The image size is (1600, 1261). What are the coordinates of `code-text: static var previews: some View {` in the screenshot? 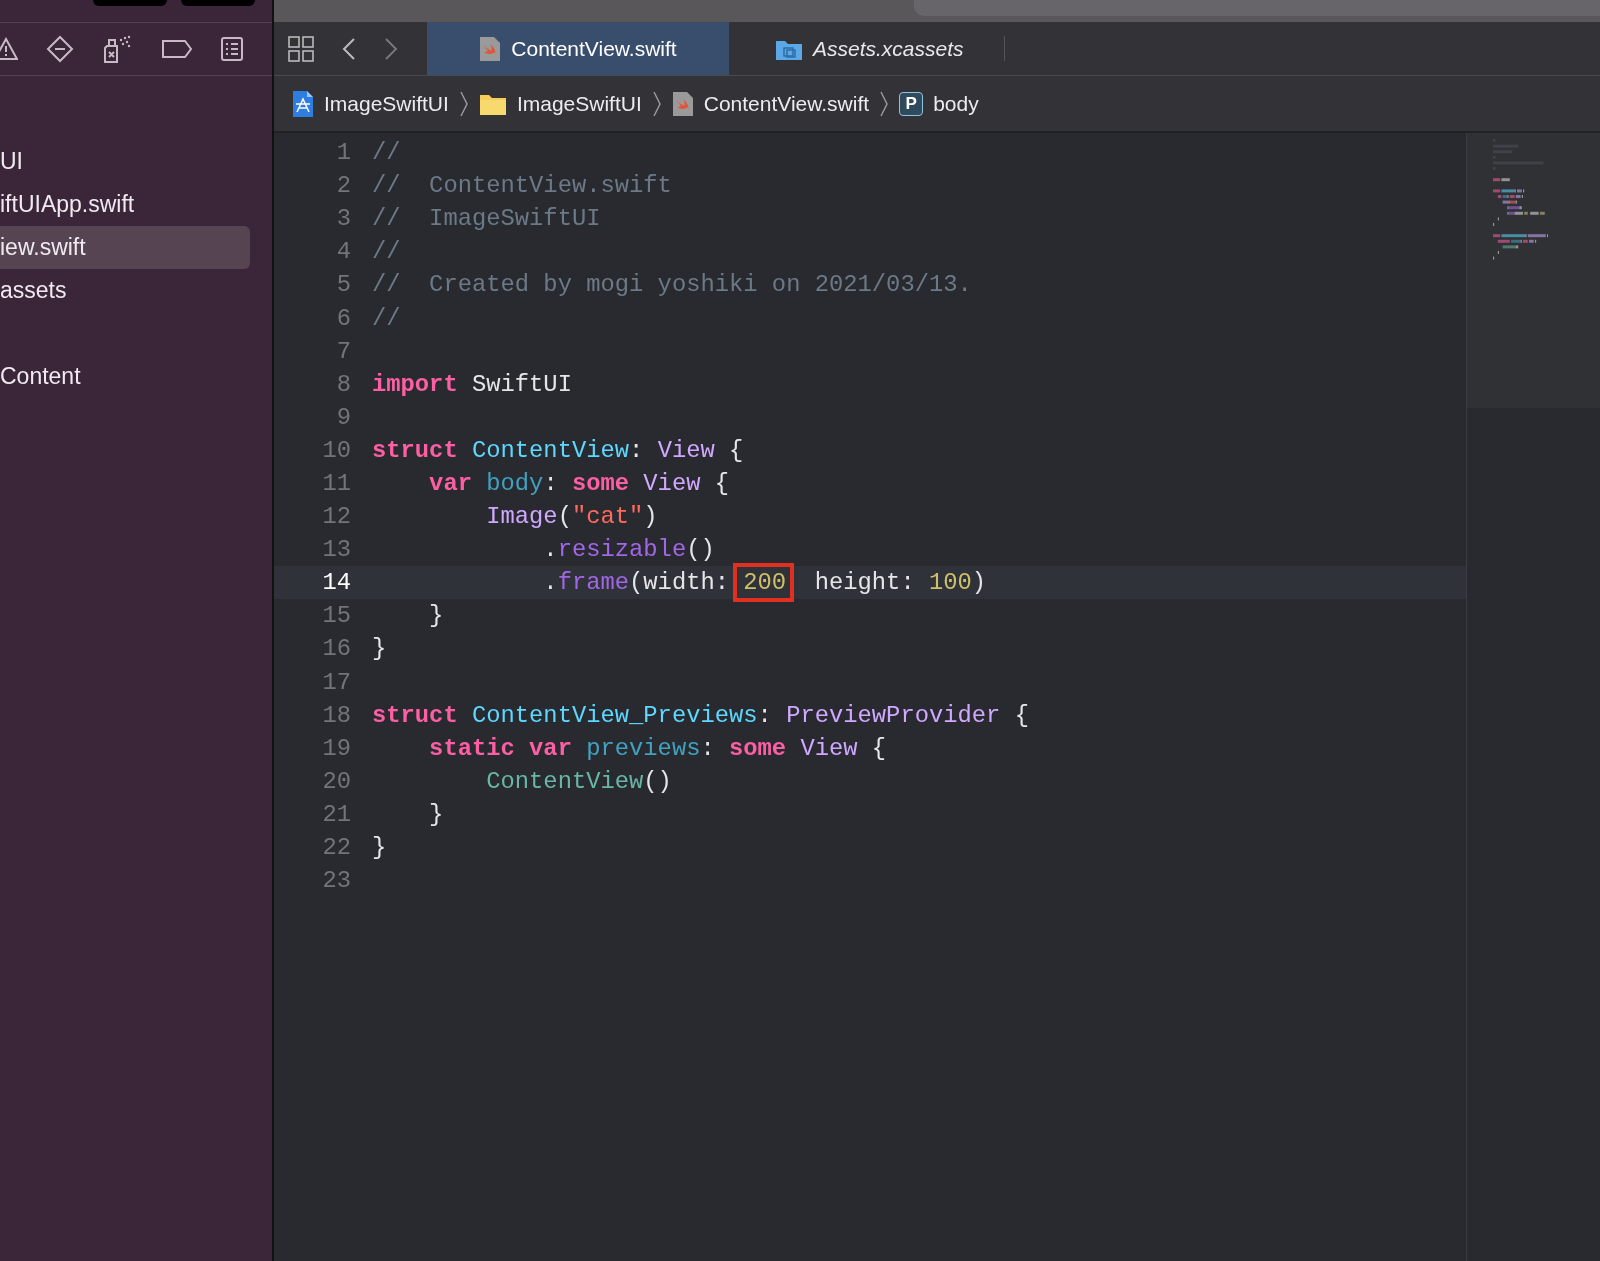 It's located at (657, 748).